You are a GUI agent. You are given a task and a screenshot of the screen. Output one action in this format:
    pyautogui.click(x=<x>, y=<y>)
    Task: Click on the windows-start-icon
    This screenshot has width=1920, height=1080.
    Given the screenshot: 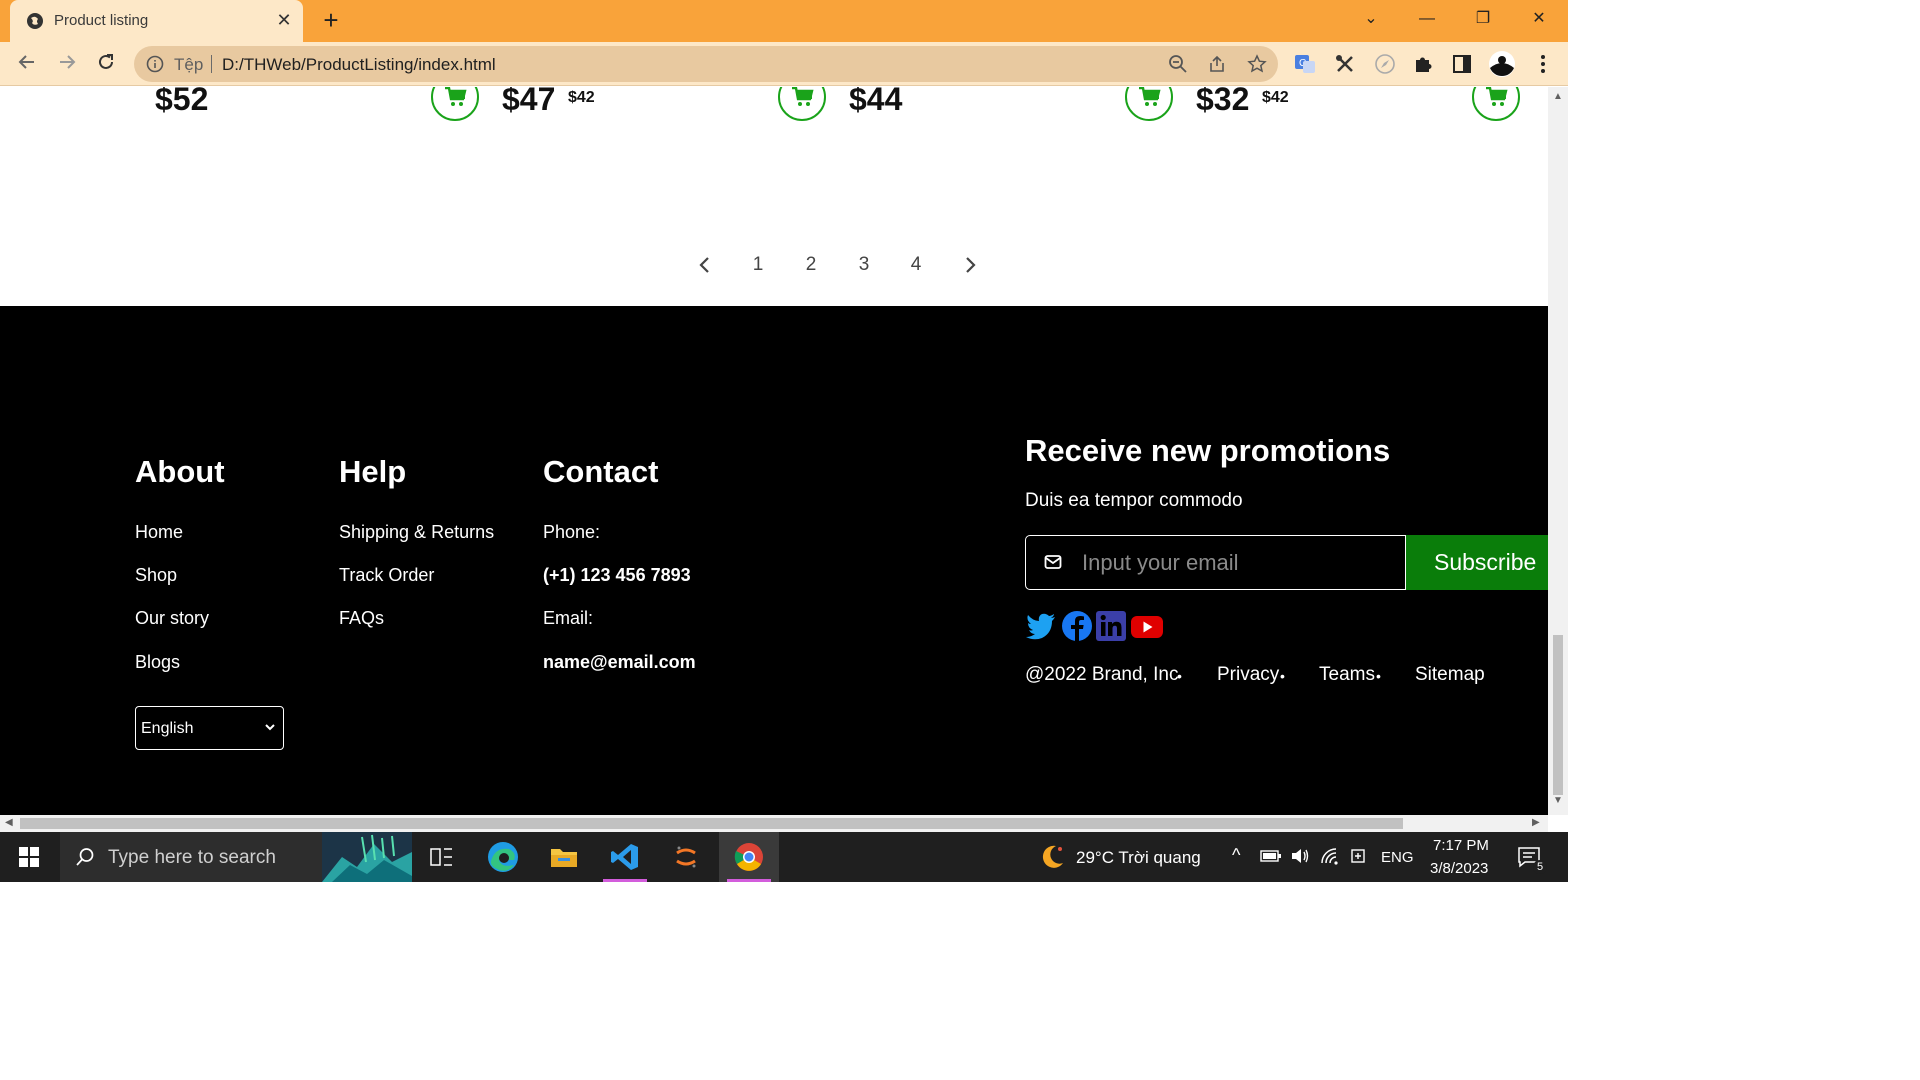 What is the action you would take?
    pyautogui.click(x=29, y=857)
    